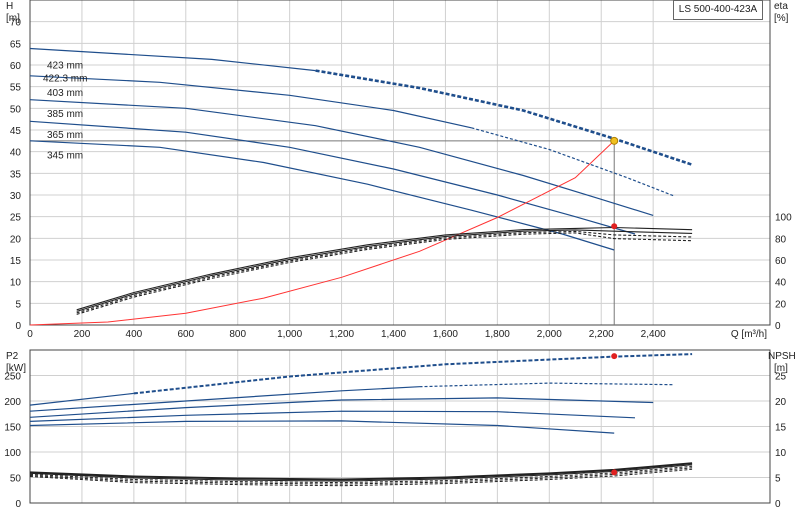 This screenshot has height=525, width=800. I want to click on x-tick-label: 1,000, so click(289, 334).